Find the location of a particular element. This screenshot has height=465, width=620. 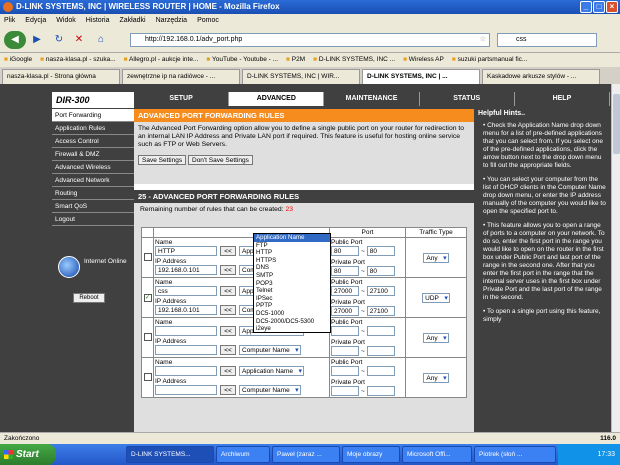

leftnav-port-forwarding: Port Forwarding is located at coordinates (93, 115).